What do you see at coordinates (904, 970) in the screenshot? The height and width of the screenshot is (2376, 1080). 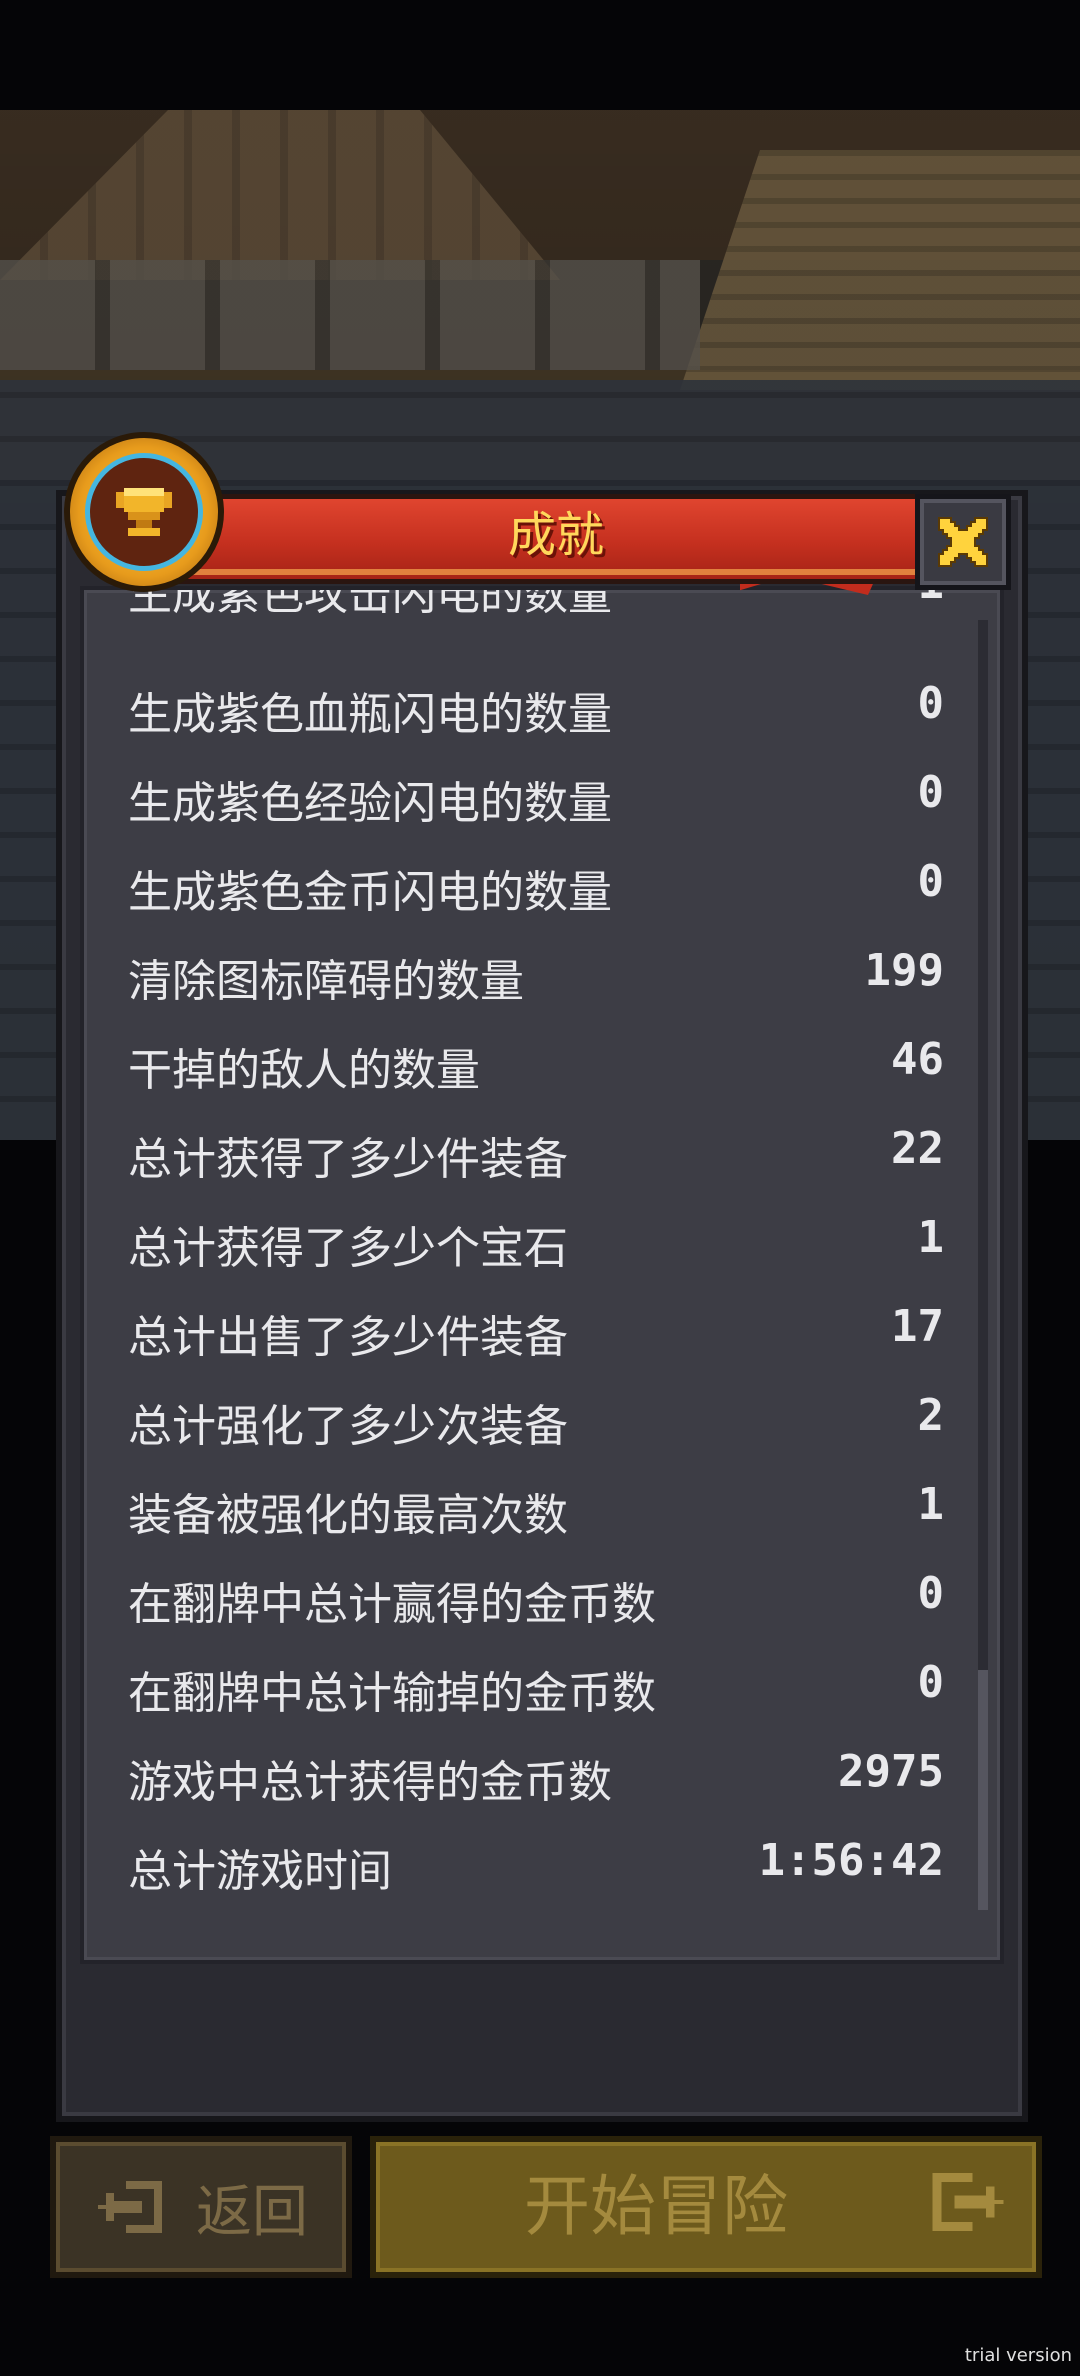 I see `stat-value: 199` at bounding box center [904, 970].